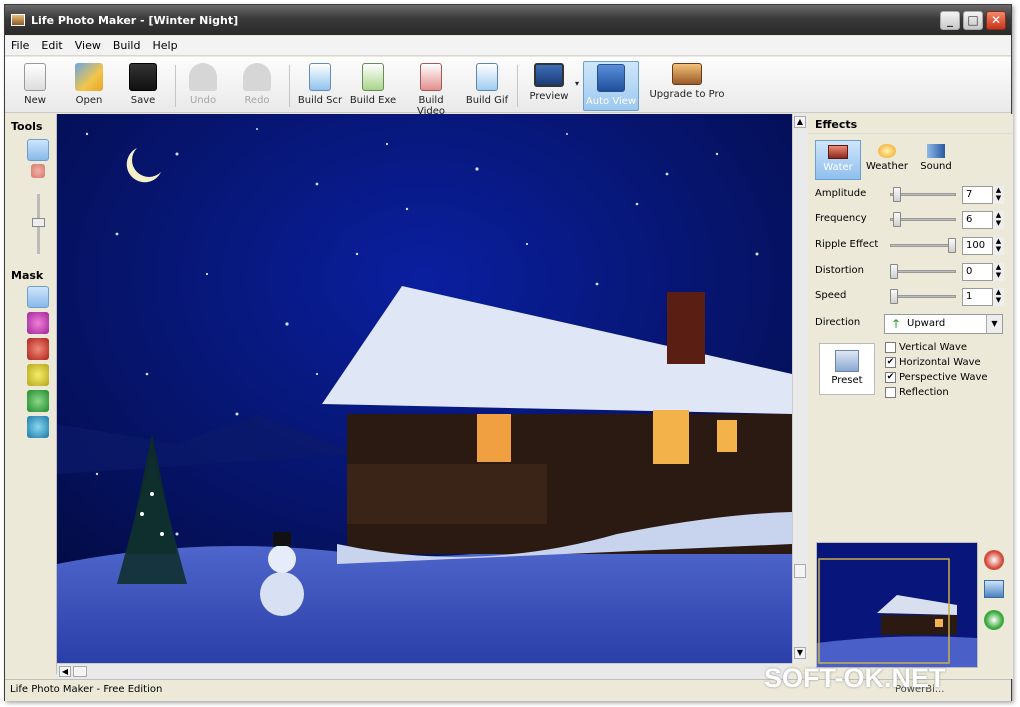 Image resolution: width=1020 pixels, height=707 pixels. Describe the element at coordinates (38, 349) in the screenshot. I see `mask-3-icon` at that location.